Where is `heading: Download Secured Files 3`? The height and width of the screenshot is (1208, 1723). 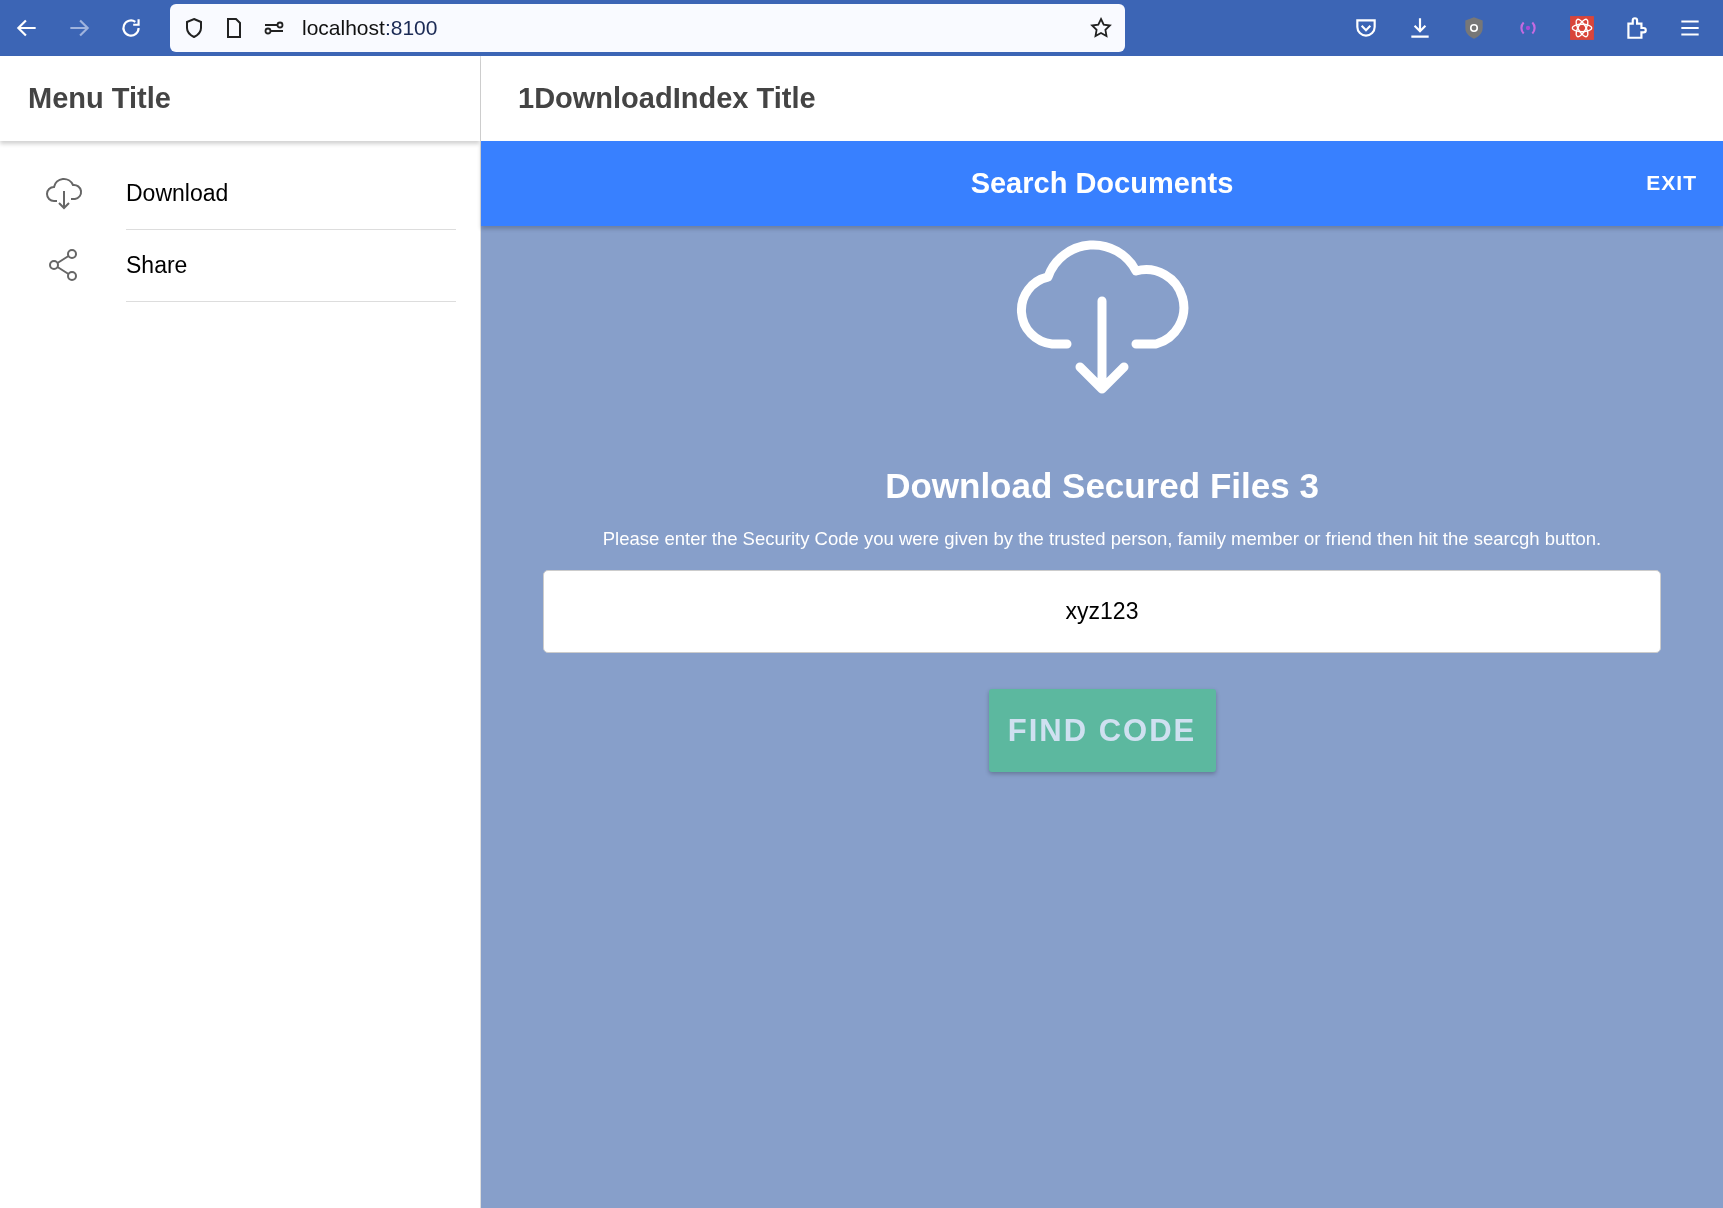
heading: Download Secured Files 3 is located at coordinates (1102, 486).